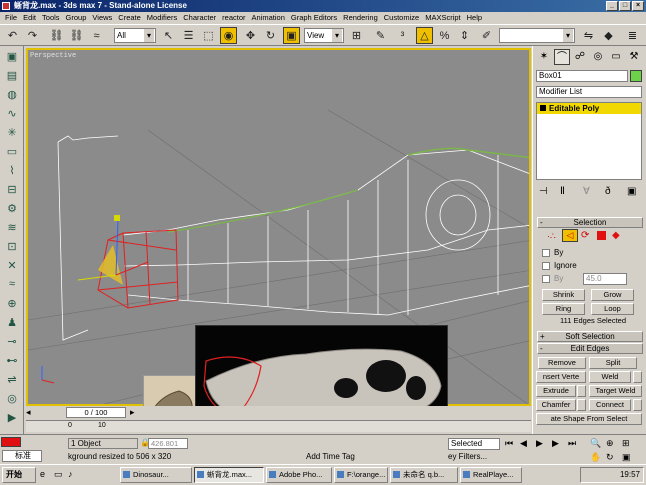  Describe the element at coordinates (135, 35) in the screenshot. I see `selection-filter-dropdown: All` at that location.